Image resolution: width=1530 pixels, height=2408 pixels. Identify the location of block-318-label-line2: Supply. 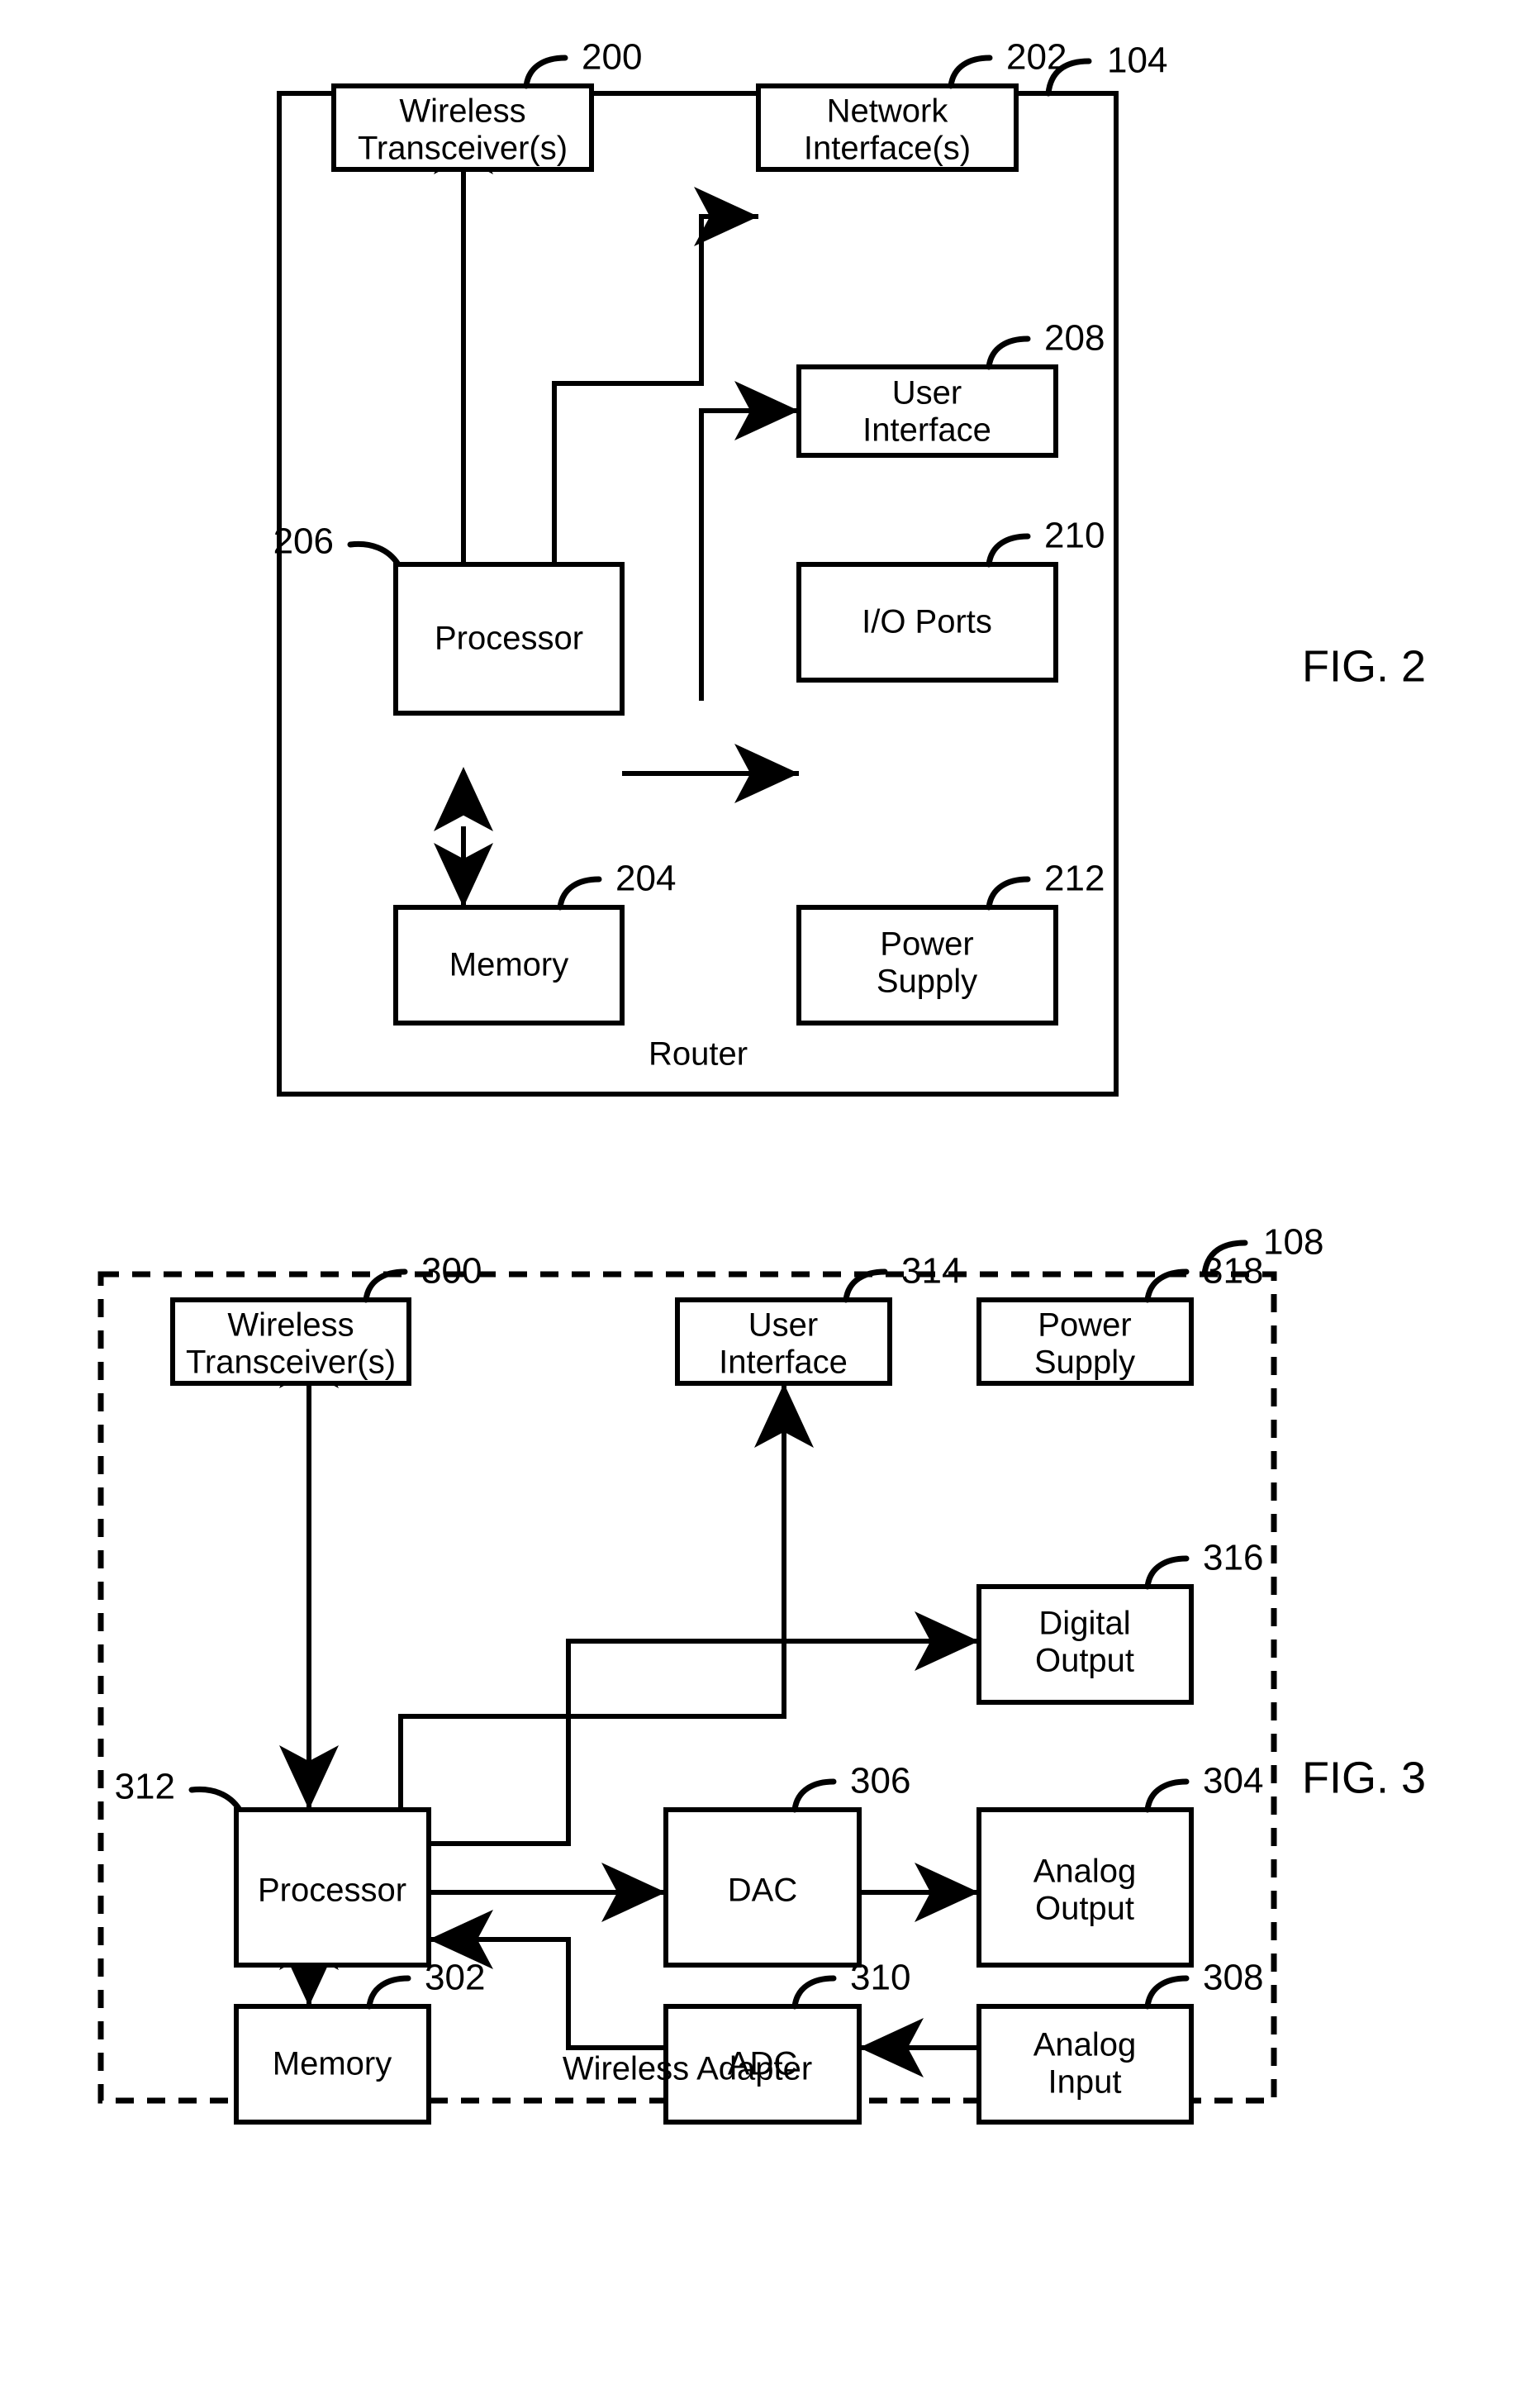
(1084, 1362).